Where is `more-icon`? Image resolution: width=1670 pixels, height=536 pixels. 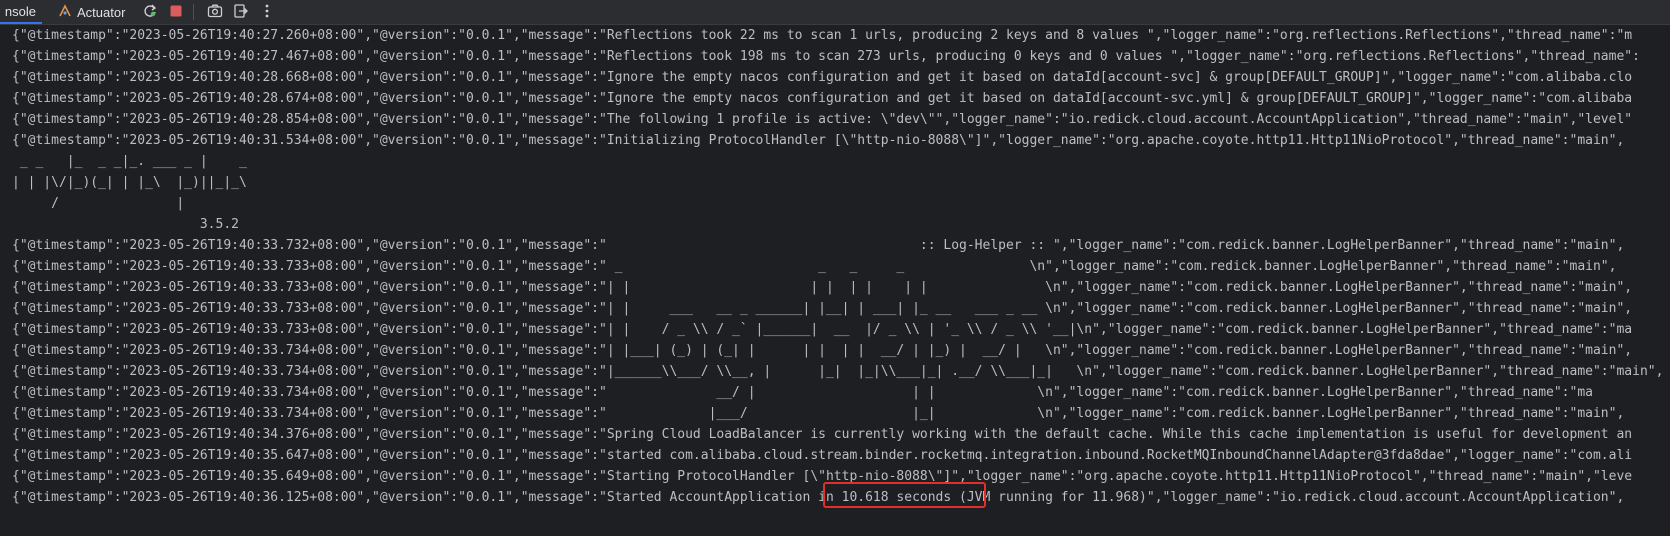 more-icon is located at coordinates (267, 12).